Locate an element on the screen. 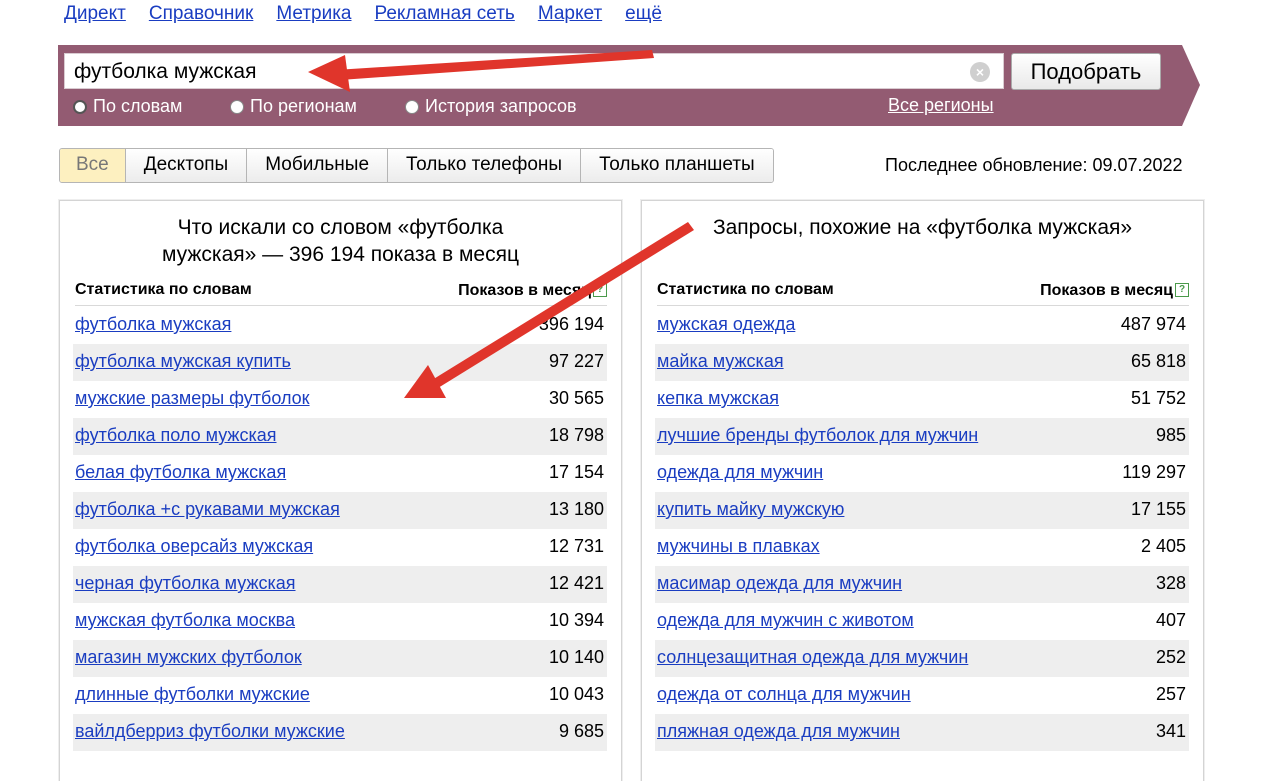  tab-tablets-only: Только планшеты is located at coordinates (677, 165).